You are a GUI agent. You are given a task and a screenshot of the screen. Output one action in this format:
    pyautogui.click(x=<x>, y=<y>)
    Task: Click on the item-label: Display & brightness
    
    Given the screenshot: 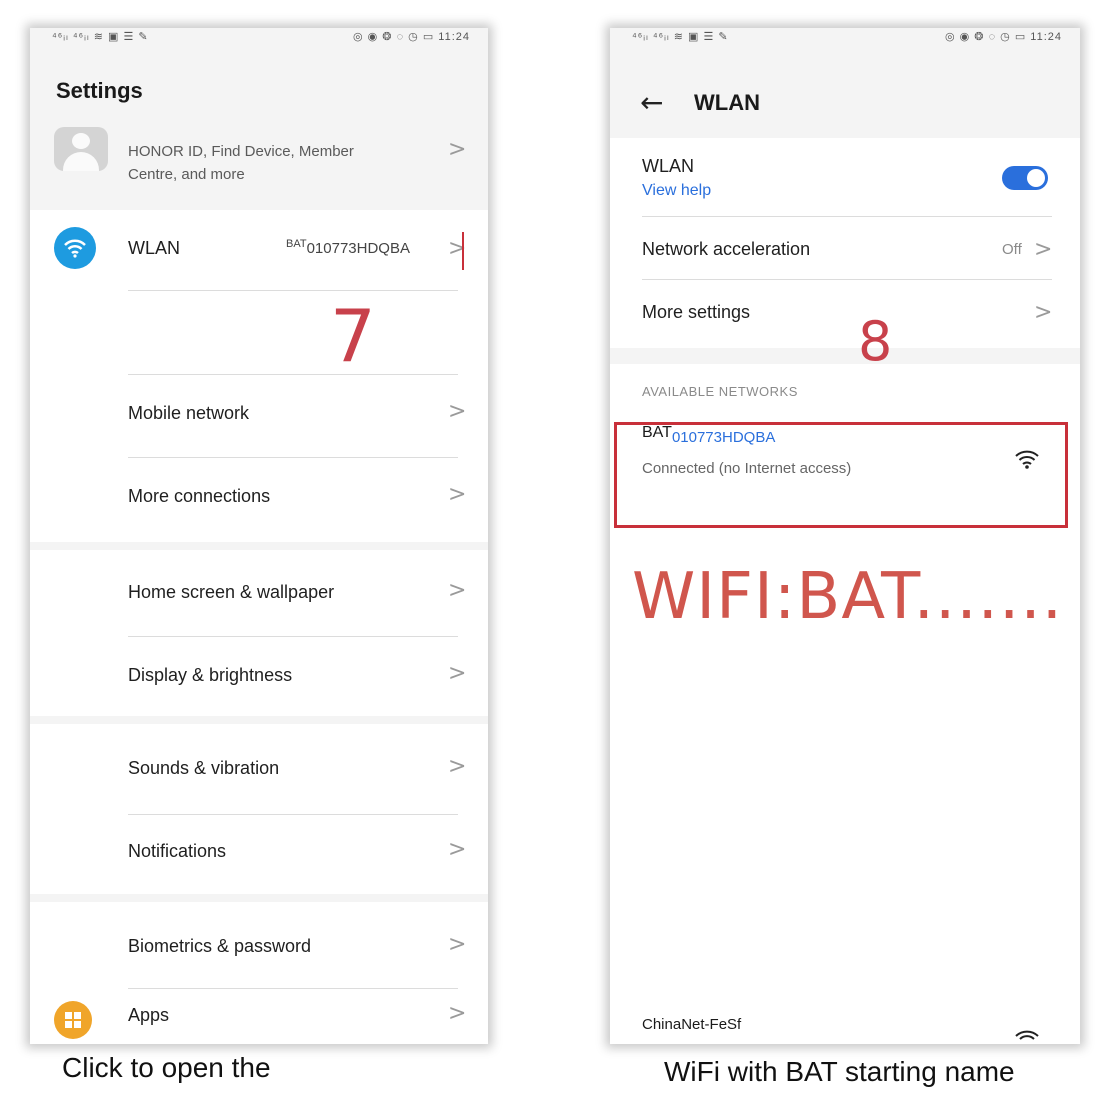 What is the action you would take?
    pyautogui.click(x=210, y=675)
    